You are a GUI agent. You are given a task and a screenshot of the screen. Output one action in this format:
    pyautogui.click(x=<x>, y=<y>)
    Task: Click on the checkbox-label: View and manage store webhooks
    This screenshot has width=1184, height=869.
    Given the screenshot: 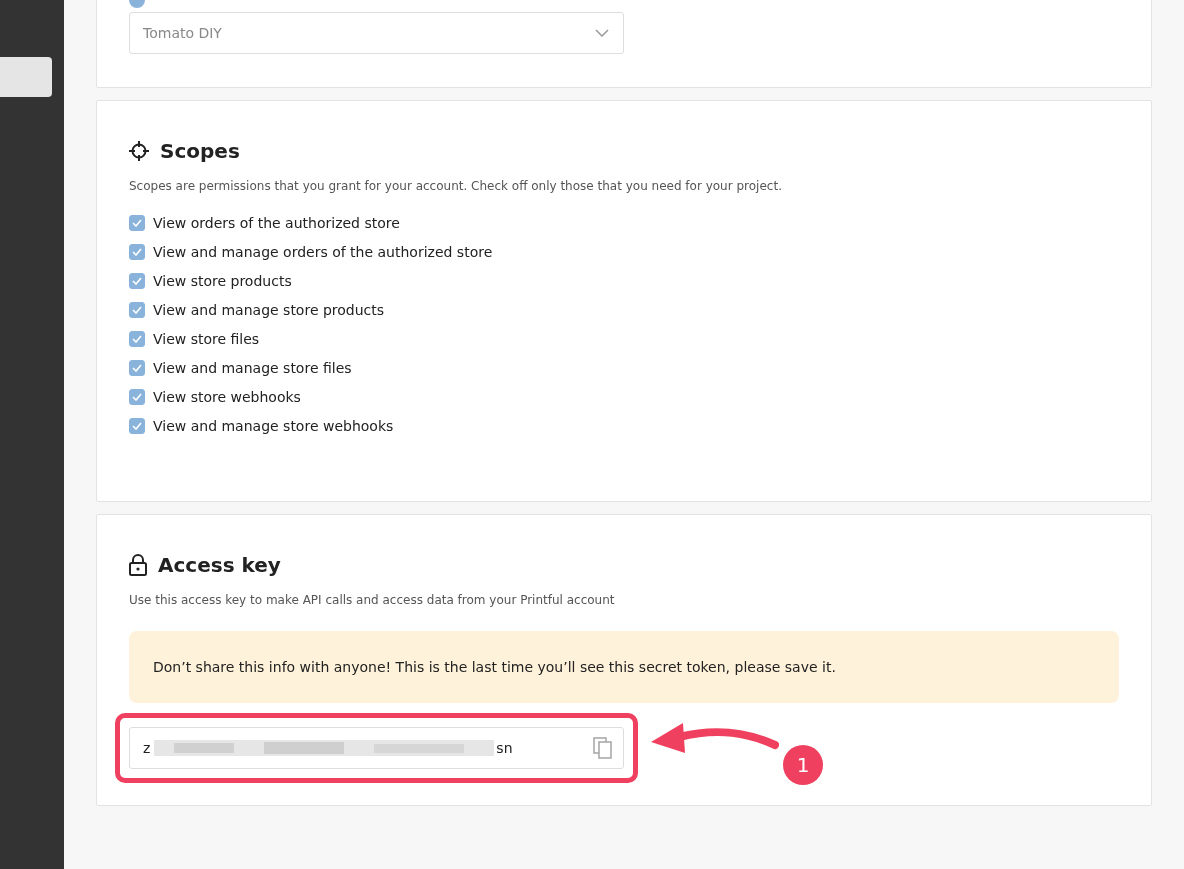 What is the action you would take?
    pyautogui.click(x=273, y=426)
    